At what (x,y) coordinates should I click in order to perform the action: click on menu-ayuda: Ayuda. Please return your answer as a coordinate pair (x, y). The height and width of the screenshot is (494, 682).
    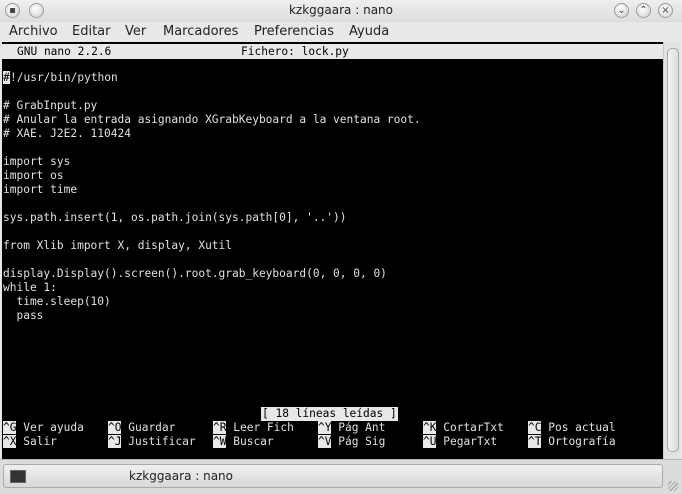
    Looking at the image, I should click on (369, 31).